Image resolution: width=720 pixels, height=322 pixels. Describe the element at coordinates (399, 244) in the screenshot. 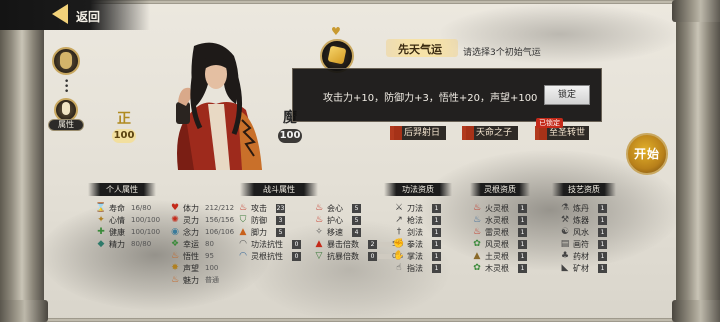

I see `fist-icon: ✊` at that location.